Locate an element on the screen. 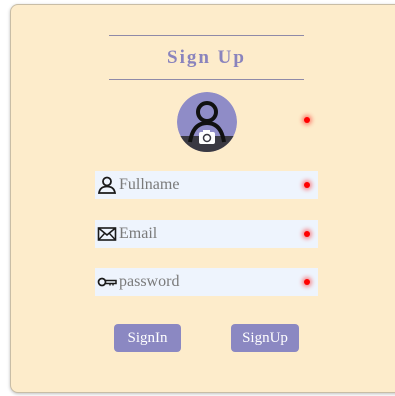 The width and height of the screenshot is (395, 396). avatar-upload is located at coordinates (207, 122).